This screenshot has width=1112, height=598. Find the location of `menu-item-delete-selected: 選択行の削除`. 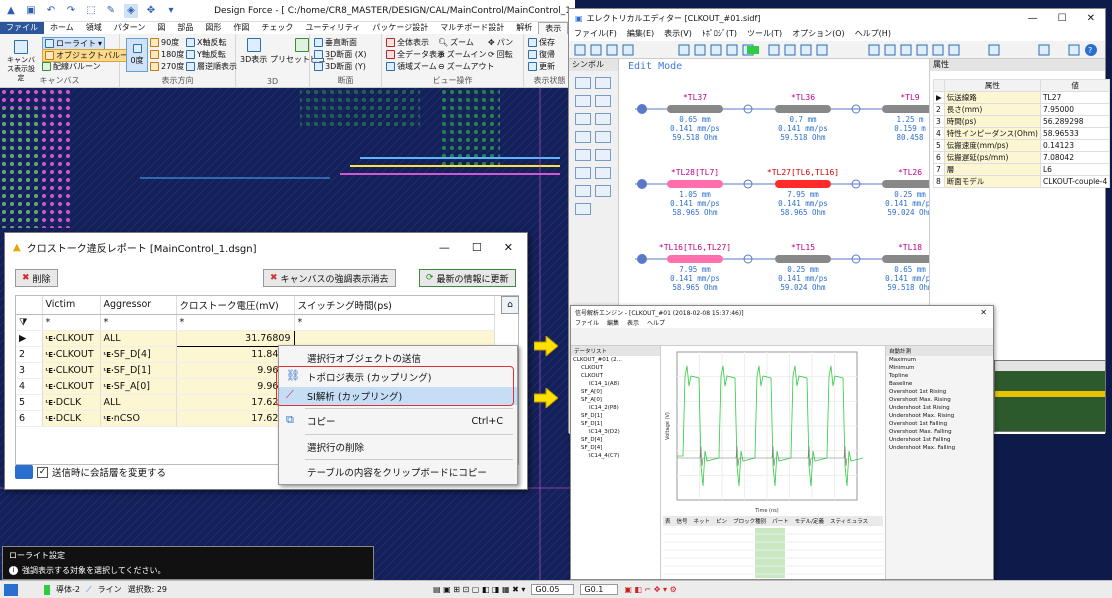

menu-item-delete-selected: 選択行の削除 is located at coordinates (398, 447).